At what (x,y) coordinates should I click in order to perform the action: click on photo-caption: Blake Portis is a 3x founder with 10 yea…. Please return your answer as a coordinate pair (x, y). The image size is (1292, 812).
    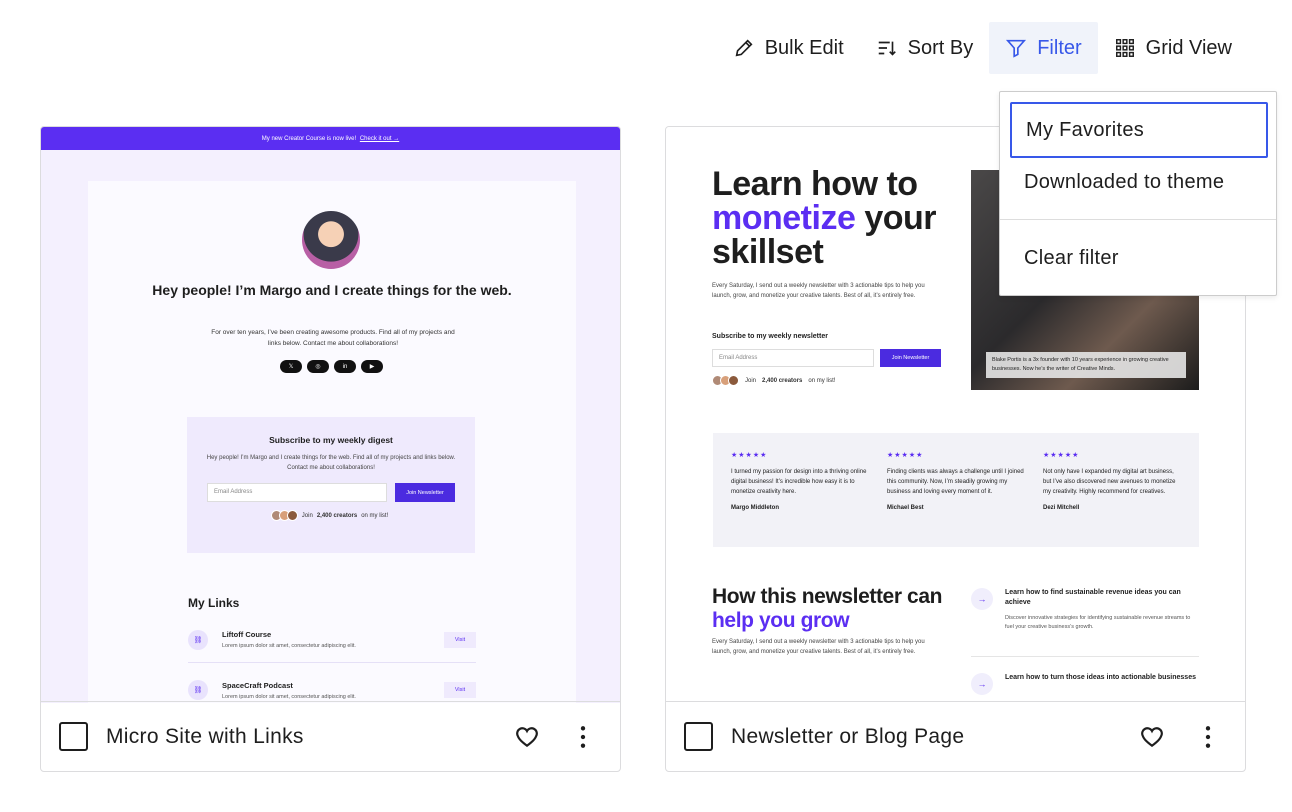
    Looking at the image, I should click on (1086, 365).